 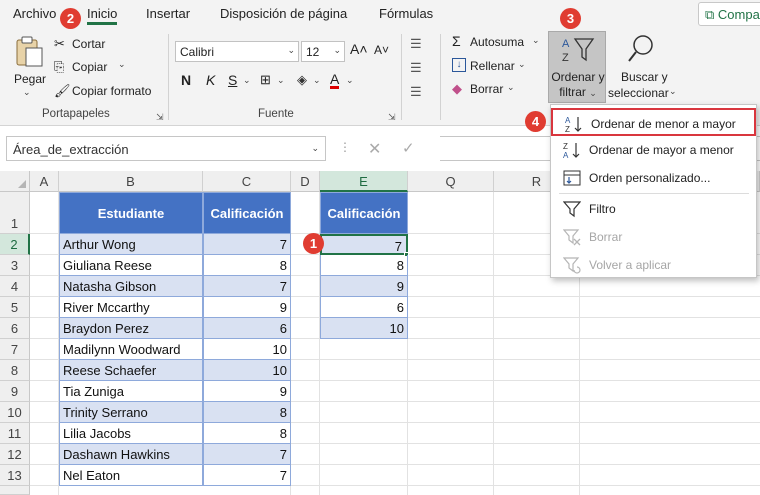 I want to click on row-header-2: 2, so click(x=15, y=244).